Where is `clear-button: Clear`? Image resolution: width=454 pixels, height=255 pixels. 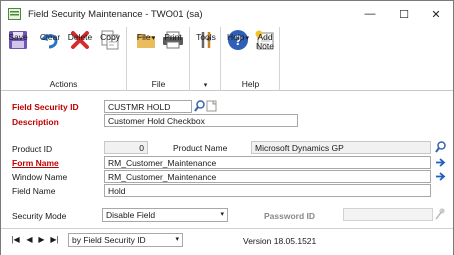 clear-button: Clear is located at coordinates (50, 49).